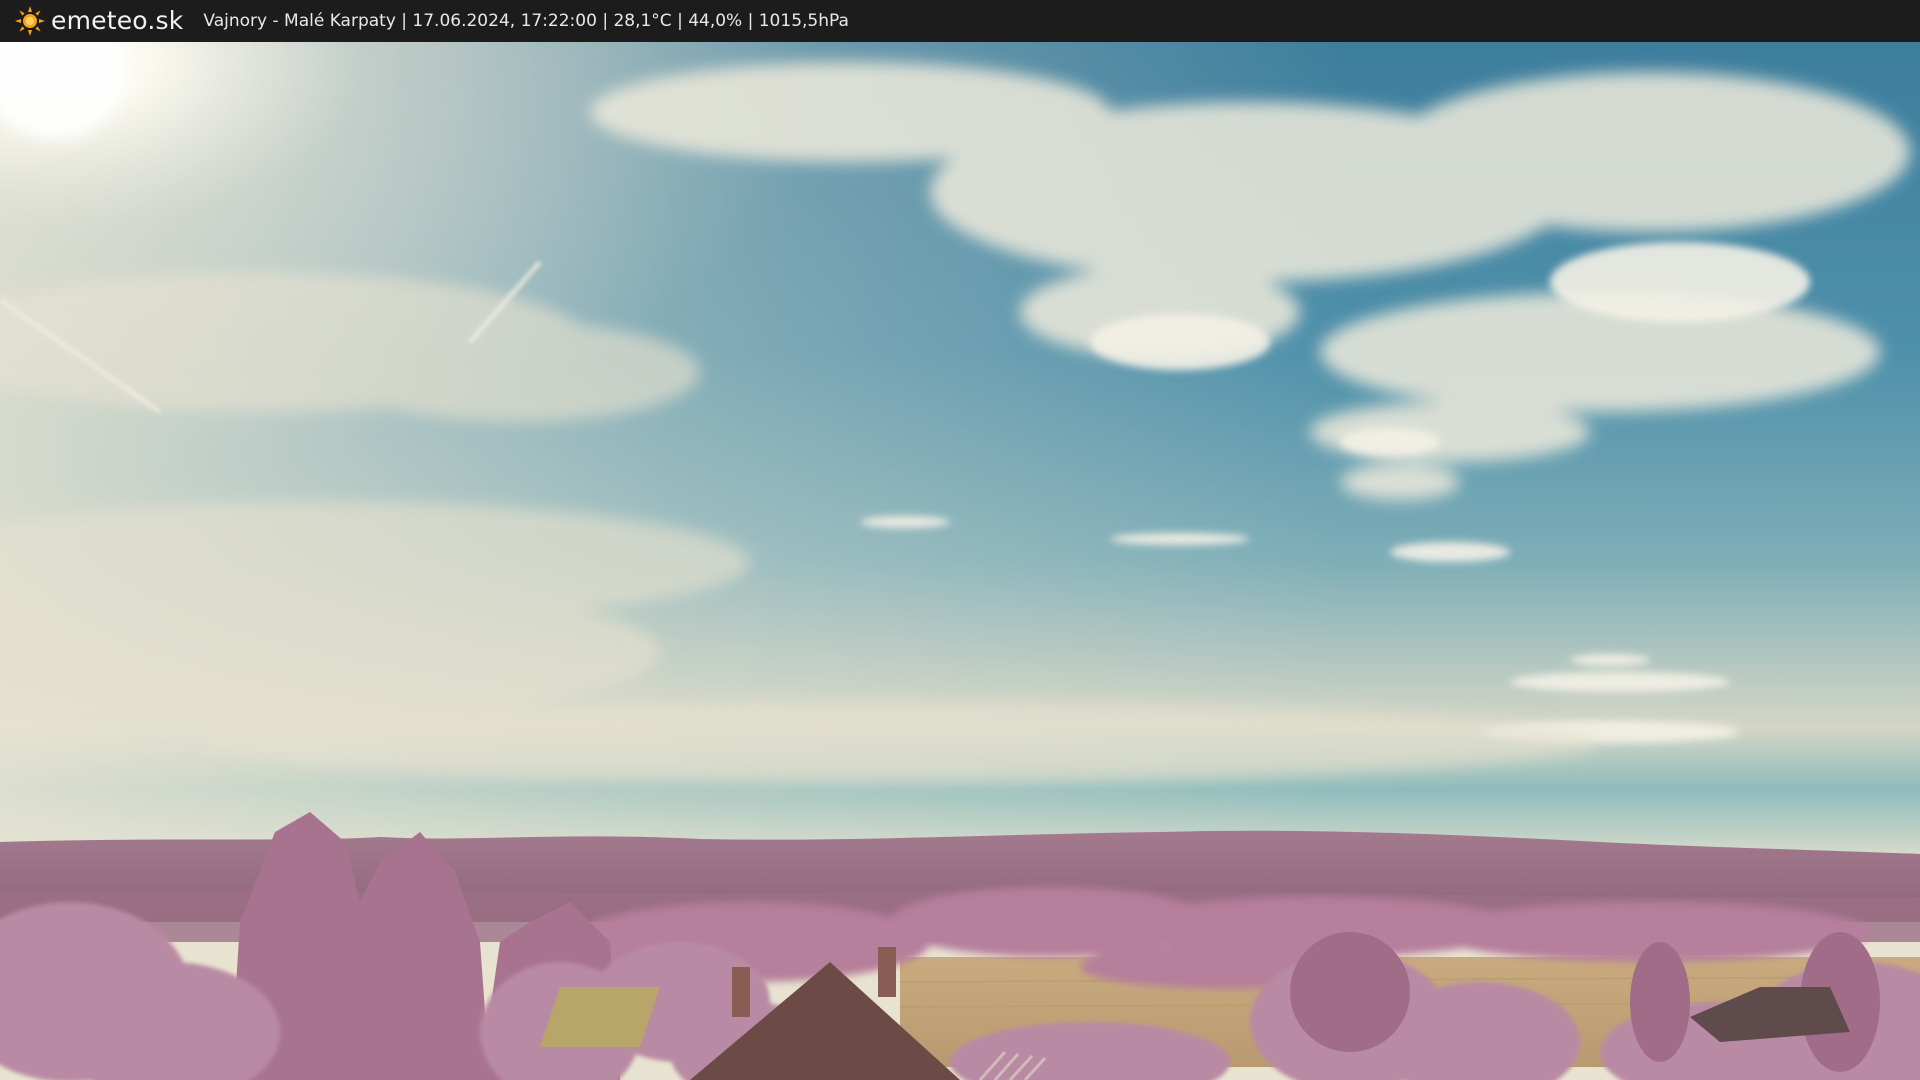 The image size is (1920, 1080). I want to click on brand-logo: emeteo.sk, so click(98, 21).